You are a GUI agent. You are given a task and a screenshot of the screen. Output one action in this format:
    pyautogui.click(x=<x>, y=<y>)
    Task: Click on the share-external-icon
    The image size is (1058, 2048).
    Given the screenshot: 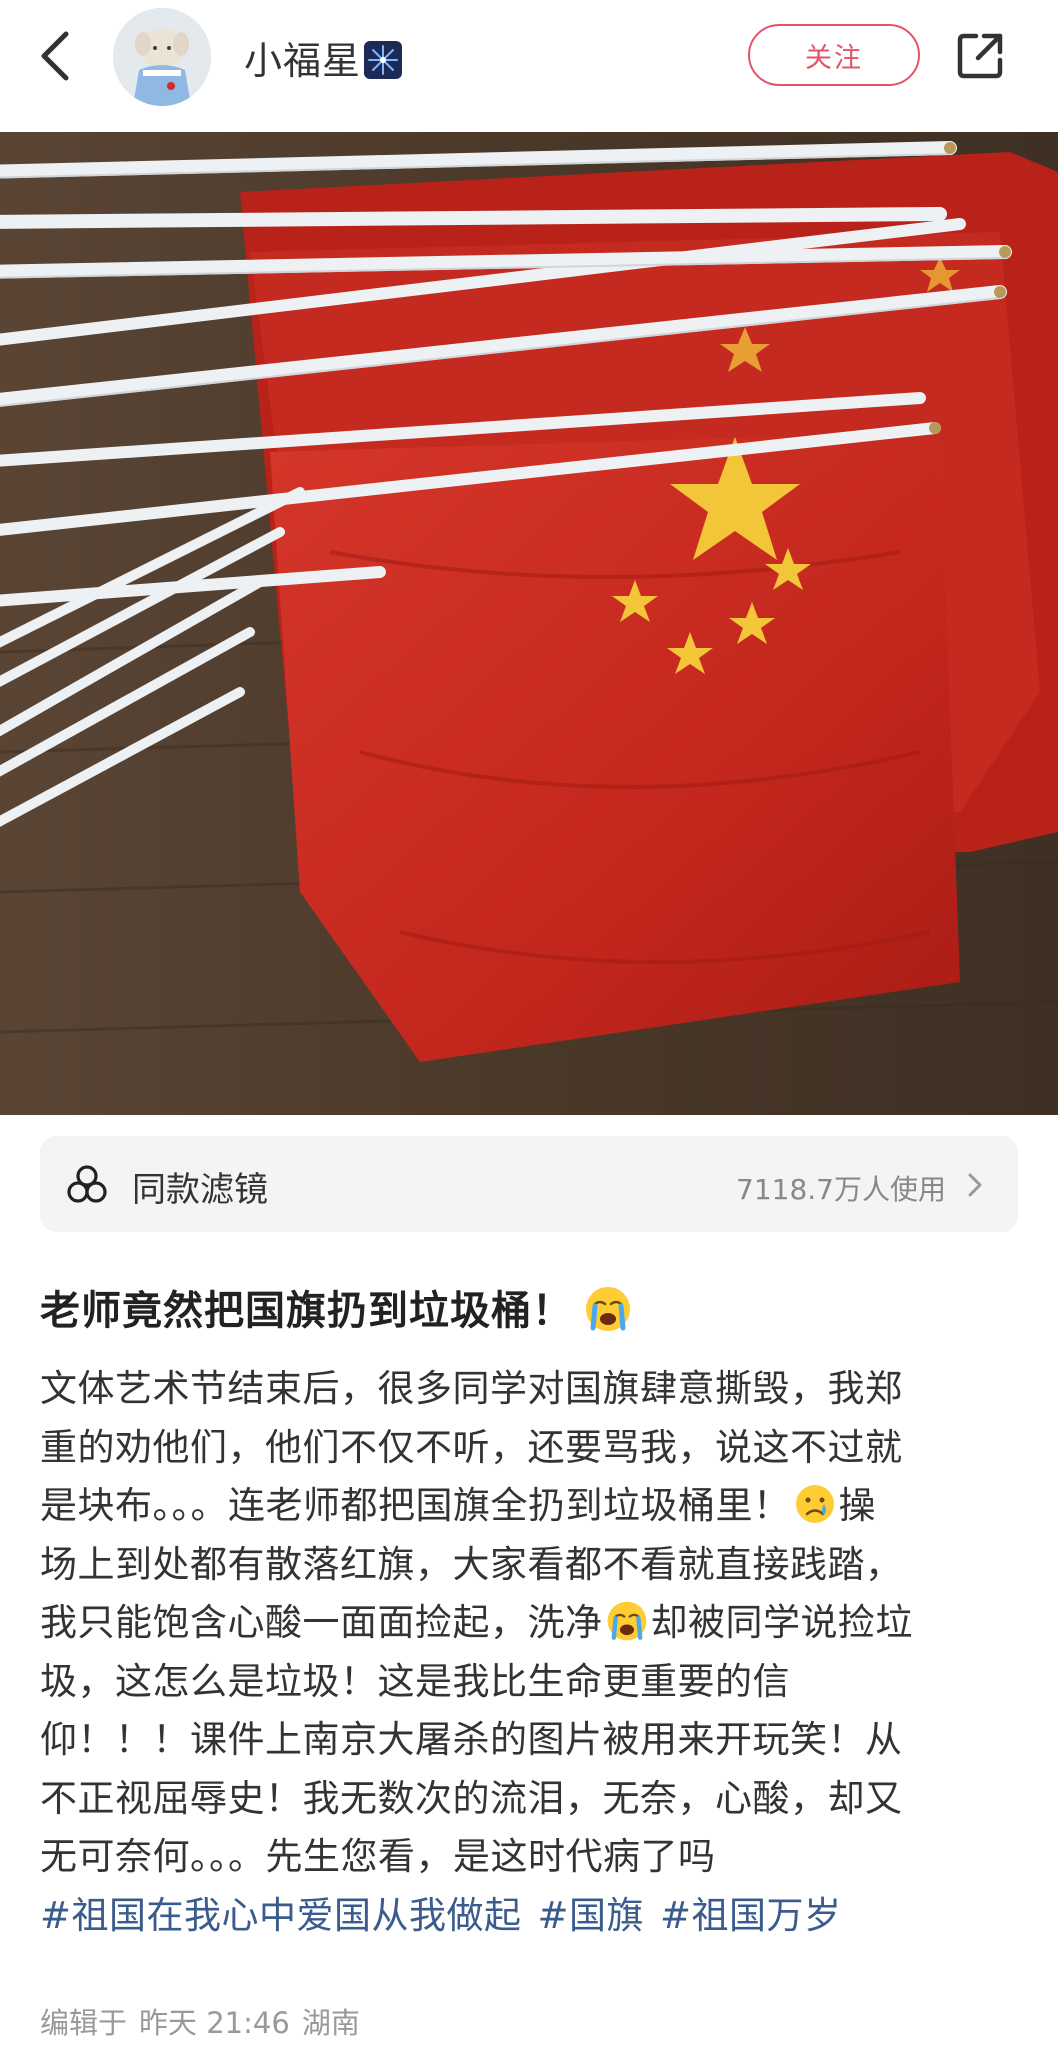 What is the action you would take?
    pyautogui.click(x=980, y=56)
    